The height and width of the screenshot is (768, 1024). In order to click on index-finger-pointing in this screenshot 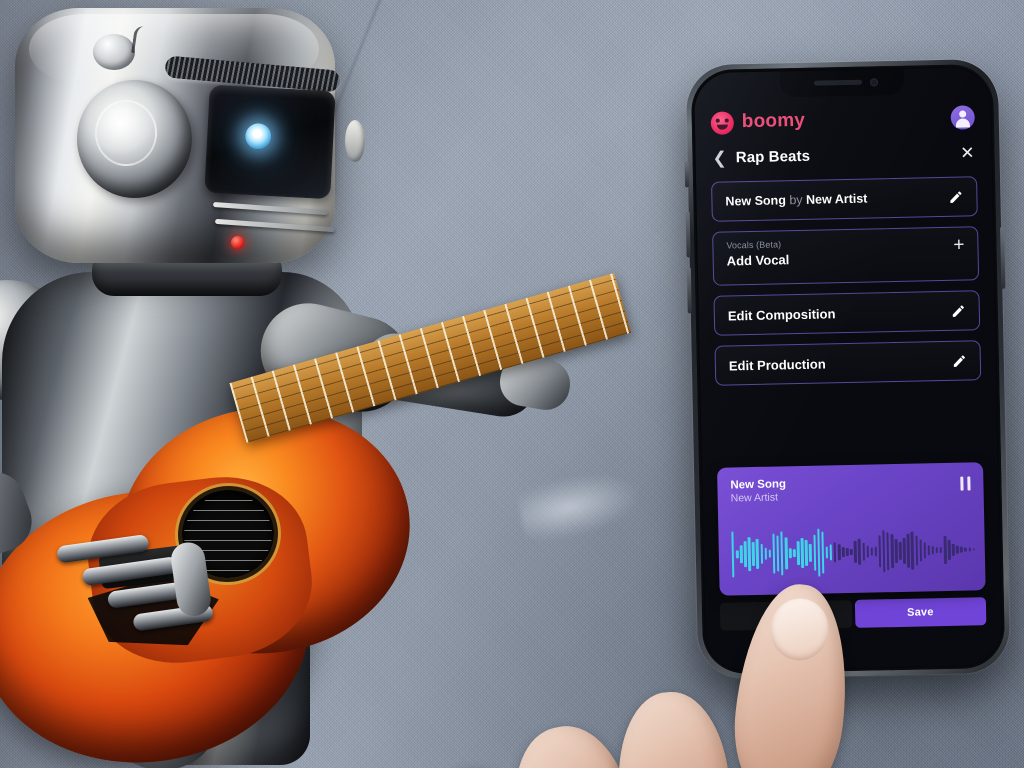, I will do `click(792, 673)`.